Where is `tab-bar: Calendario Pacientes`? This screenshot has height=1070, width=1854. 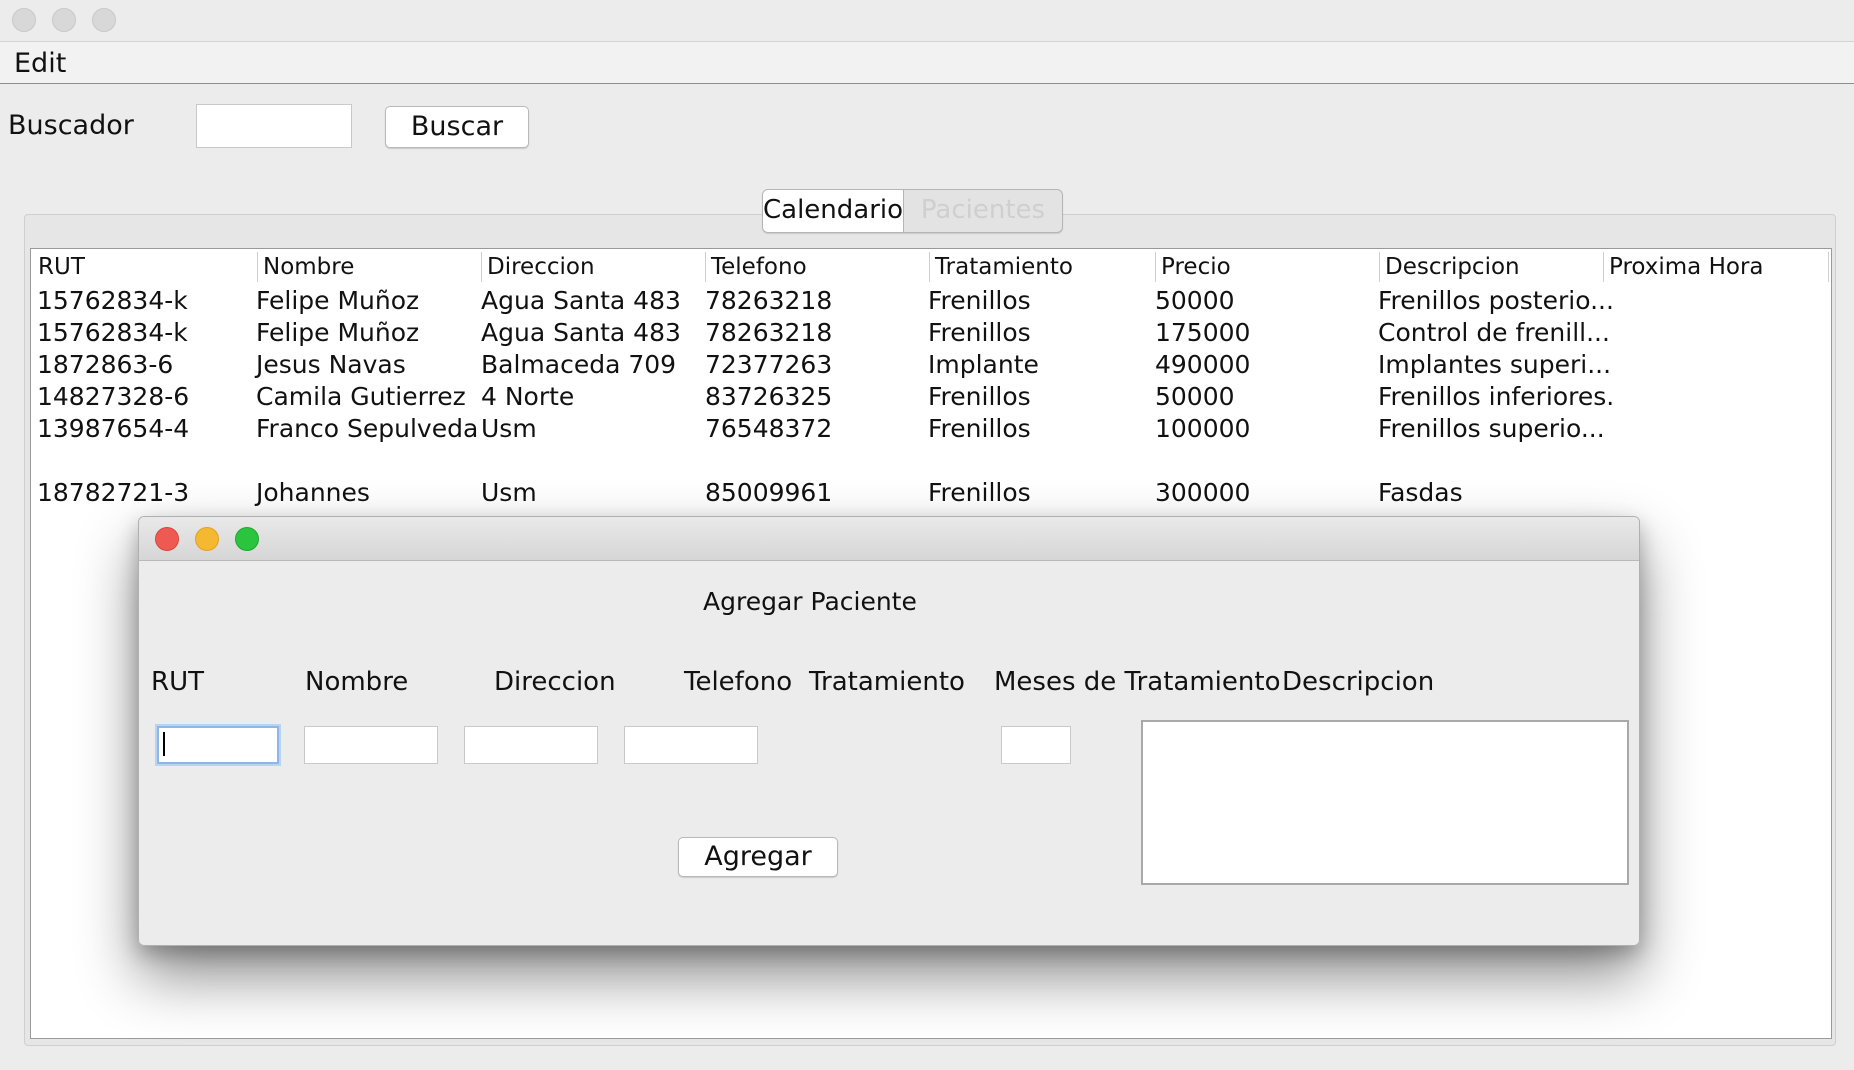 tab-bar: Calendario Pacientes is located at coordinates (912, 211).